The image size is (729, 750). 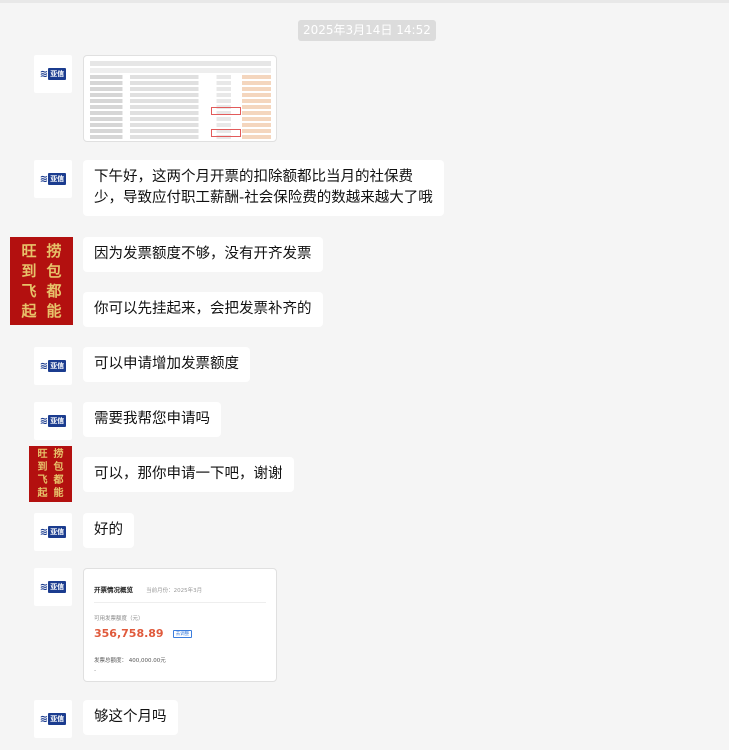 I want to click on message-bubble: 够这个月吗, so click(x=130, y=717).